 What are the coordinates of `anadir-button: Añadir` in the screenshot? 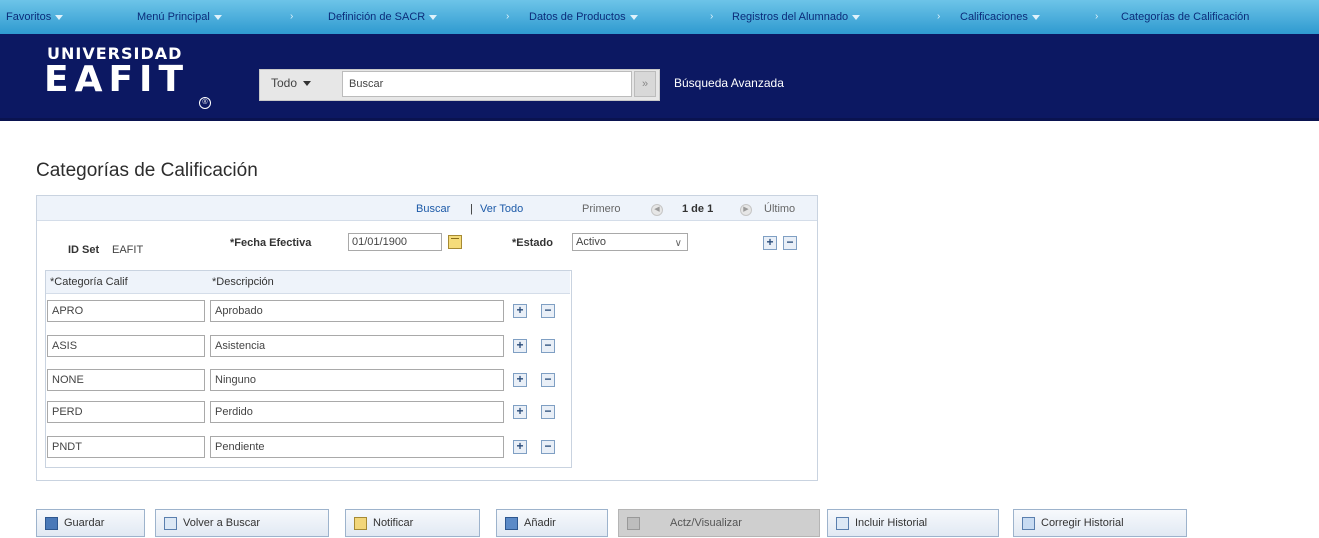 It's located at (552, 523).